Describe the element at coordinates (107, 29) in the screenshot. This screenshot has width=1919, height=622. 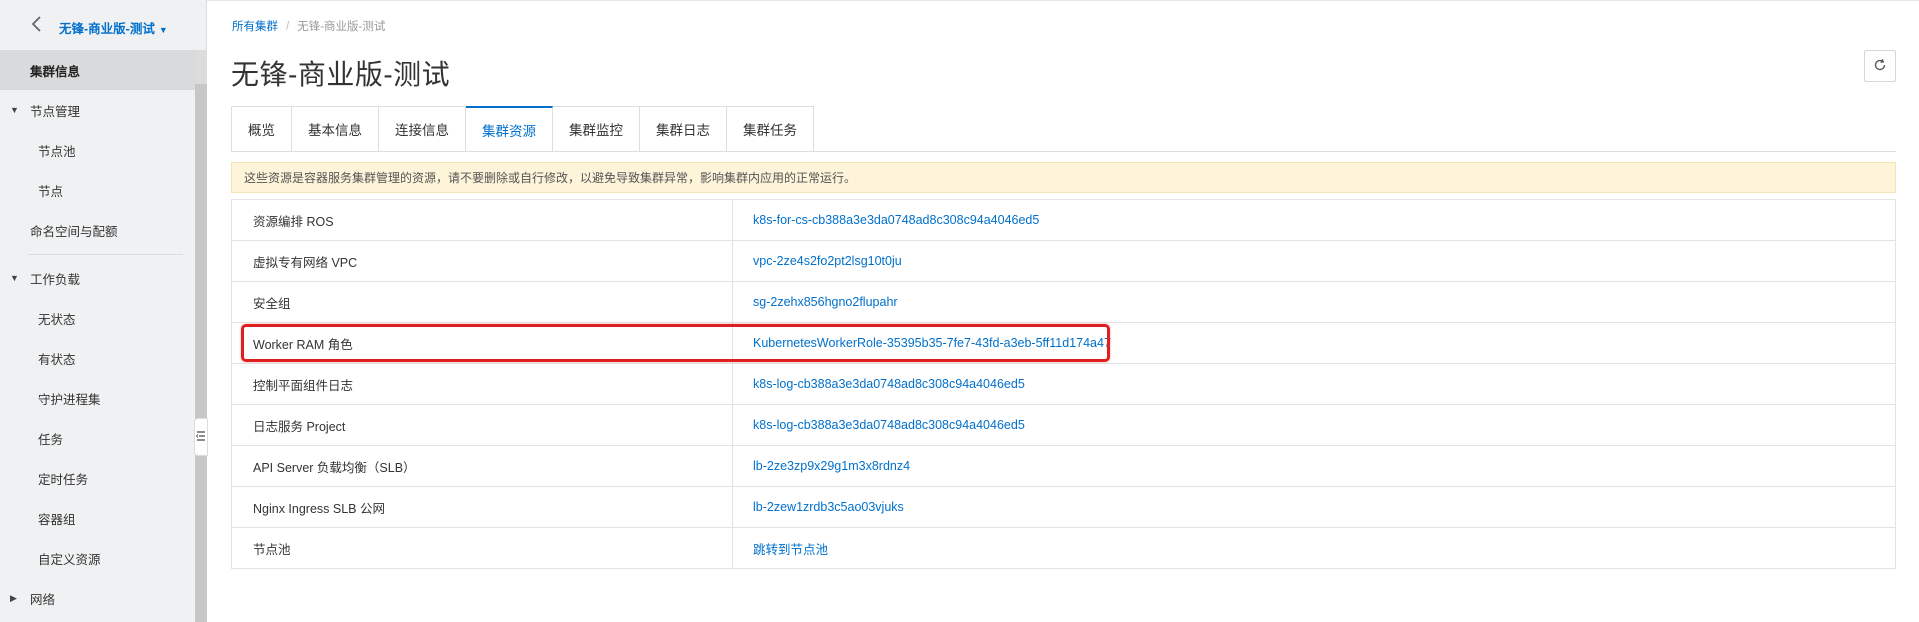
I see `cluster-name: 无锋-商业版-测试` at that location.